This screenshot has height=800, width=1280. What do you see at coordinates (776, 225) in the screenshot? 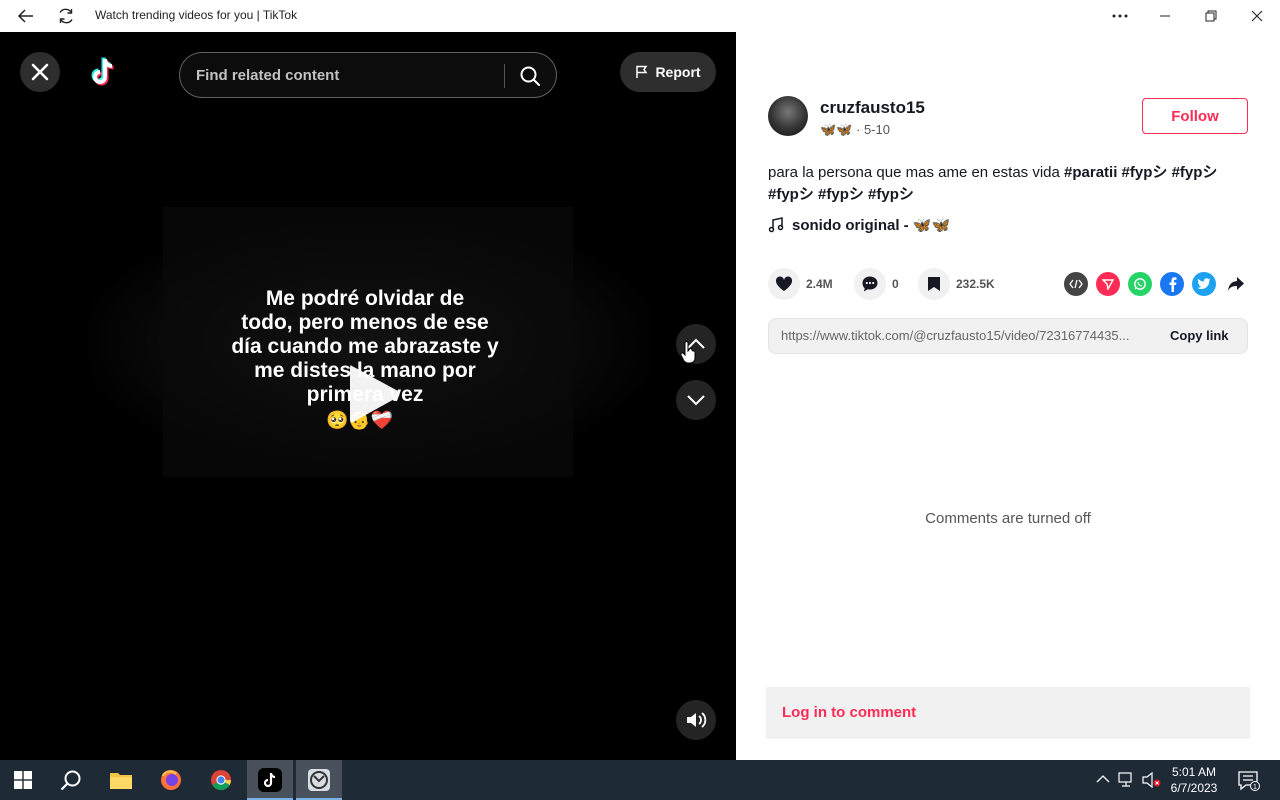
I see `music-note-icon` at bounding box center [776, 225].